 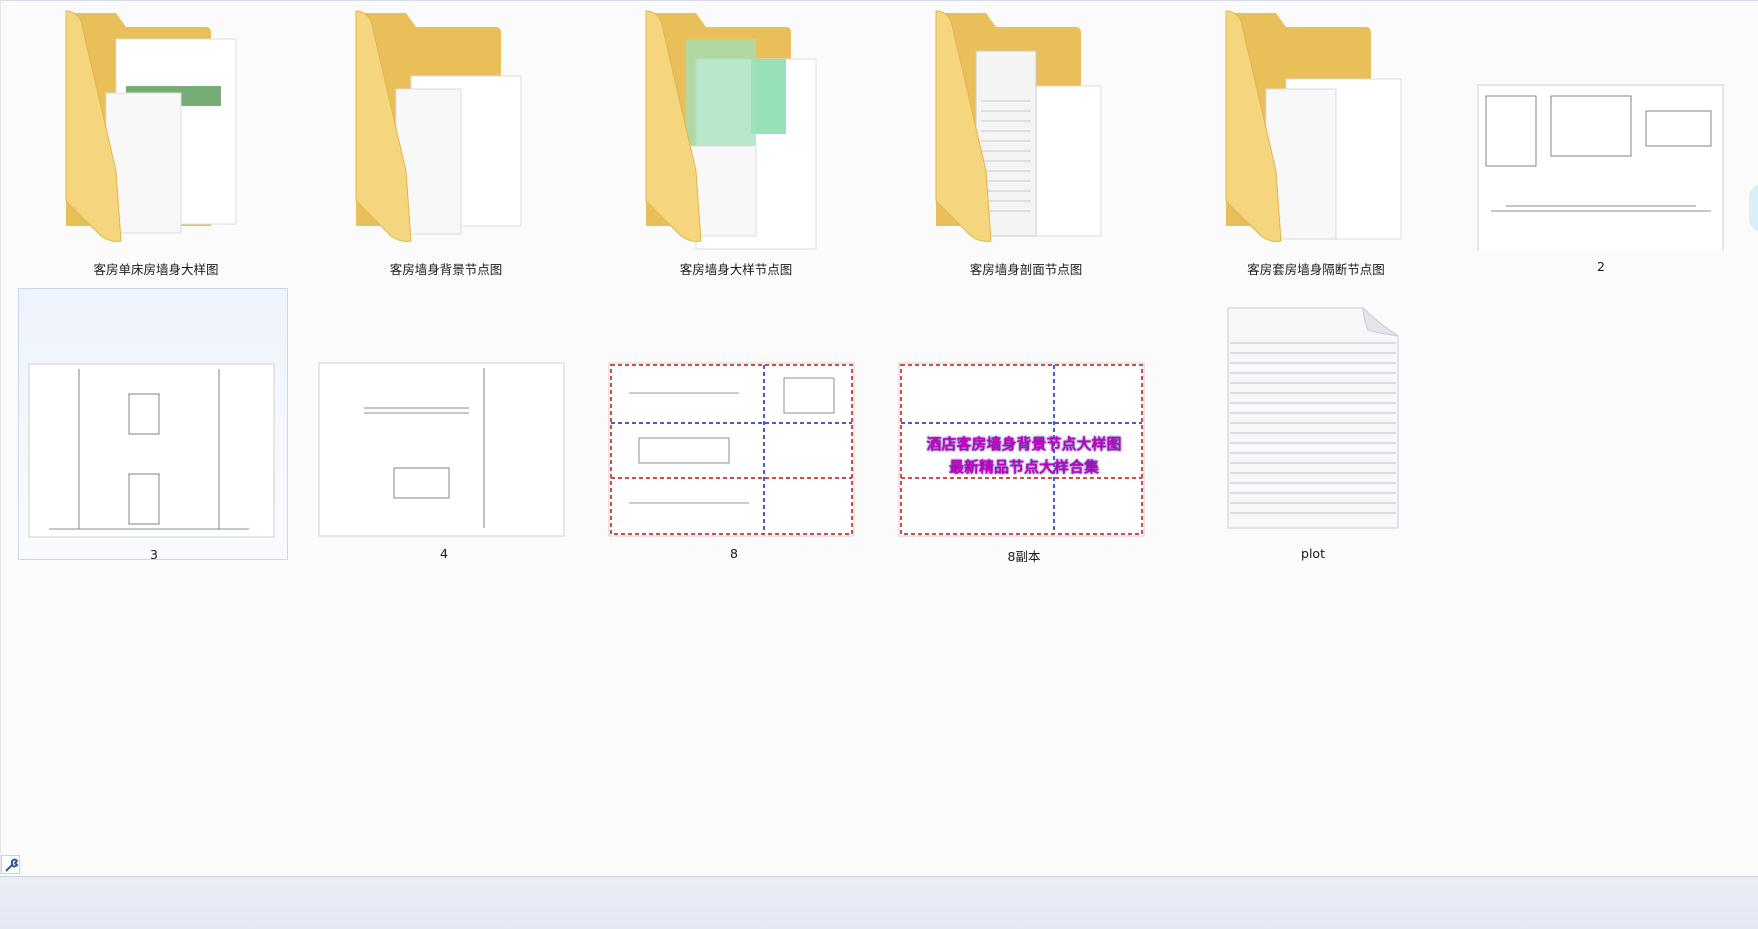 What do you see at coordinates (734, 553) in the screenshot?
I see `image-label: 8` at bounding box center [734, 553].